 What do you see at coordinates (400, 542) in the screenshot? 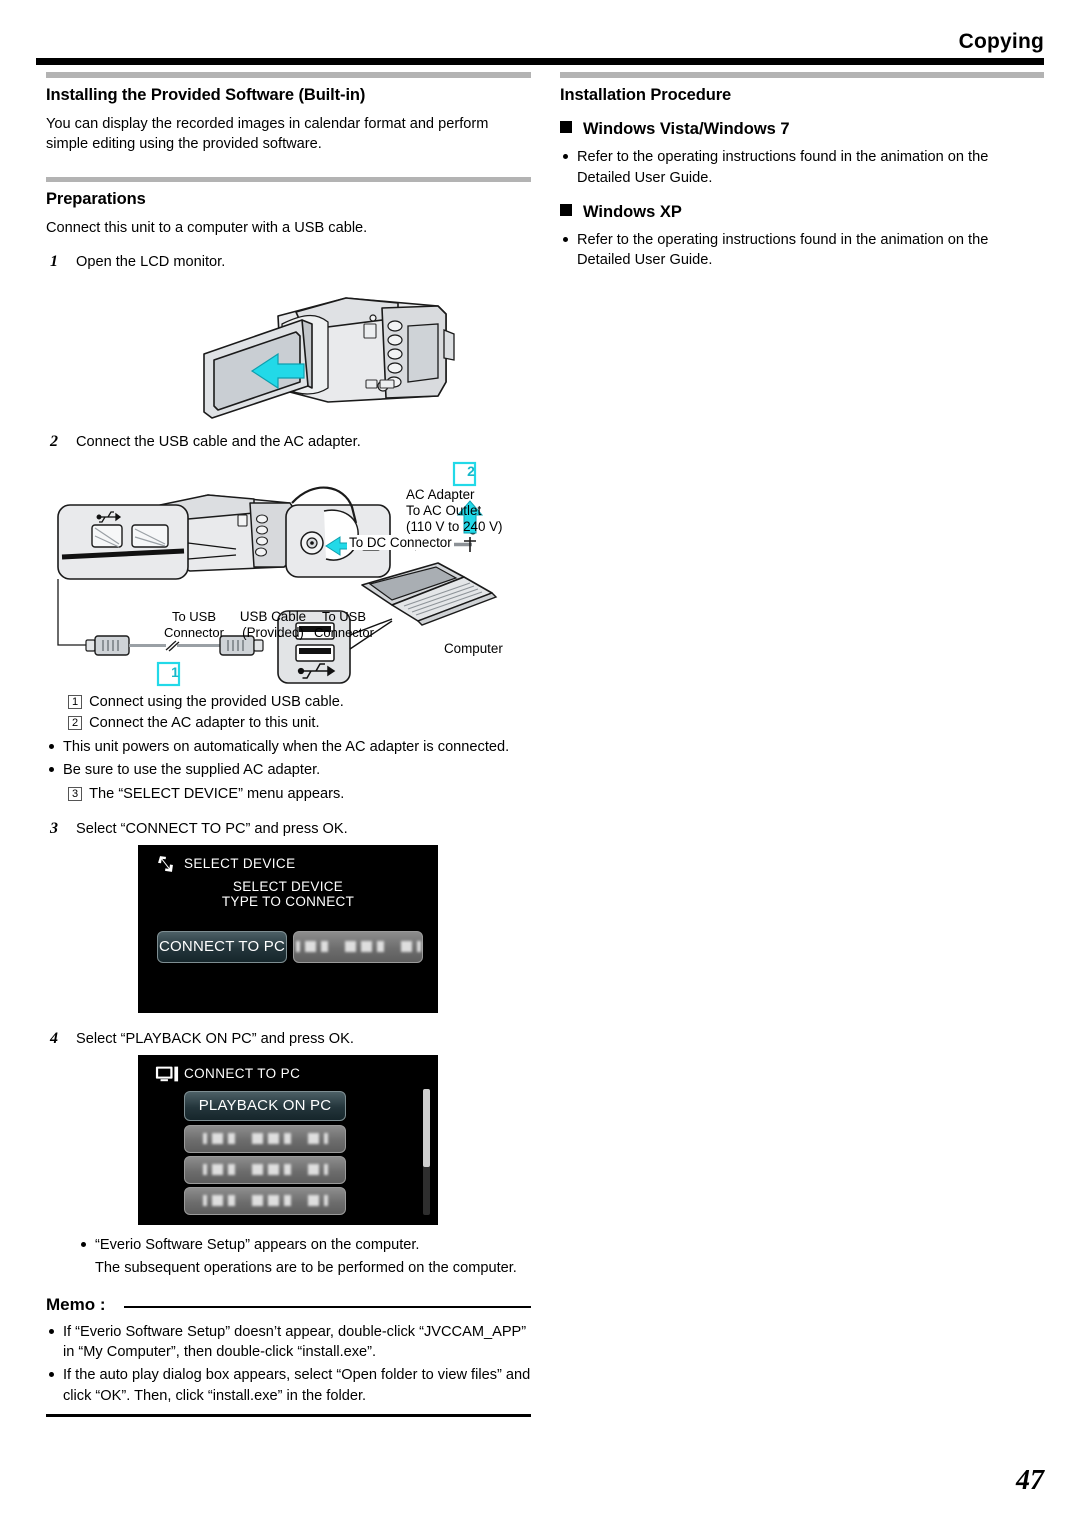
I see `label-to-dc-connector: To DC Connector` at bounding box center [400, 542].